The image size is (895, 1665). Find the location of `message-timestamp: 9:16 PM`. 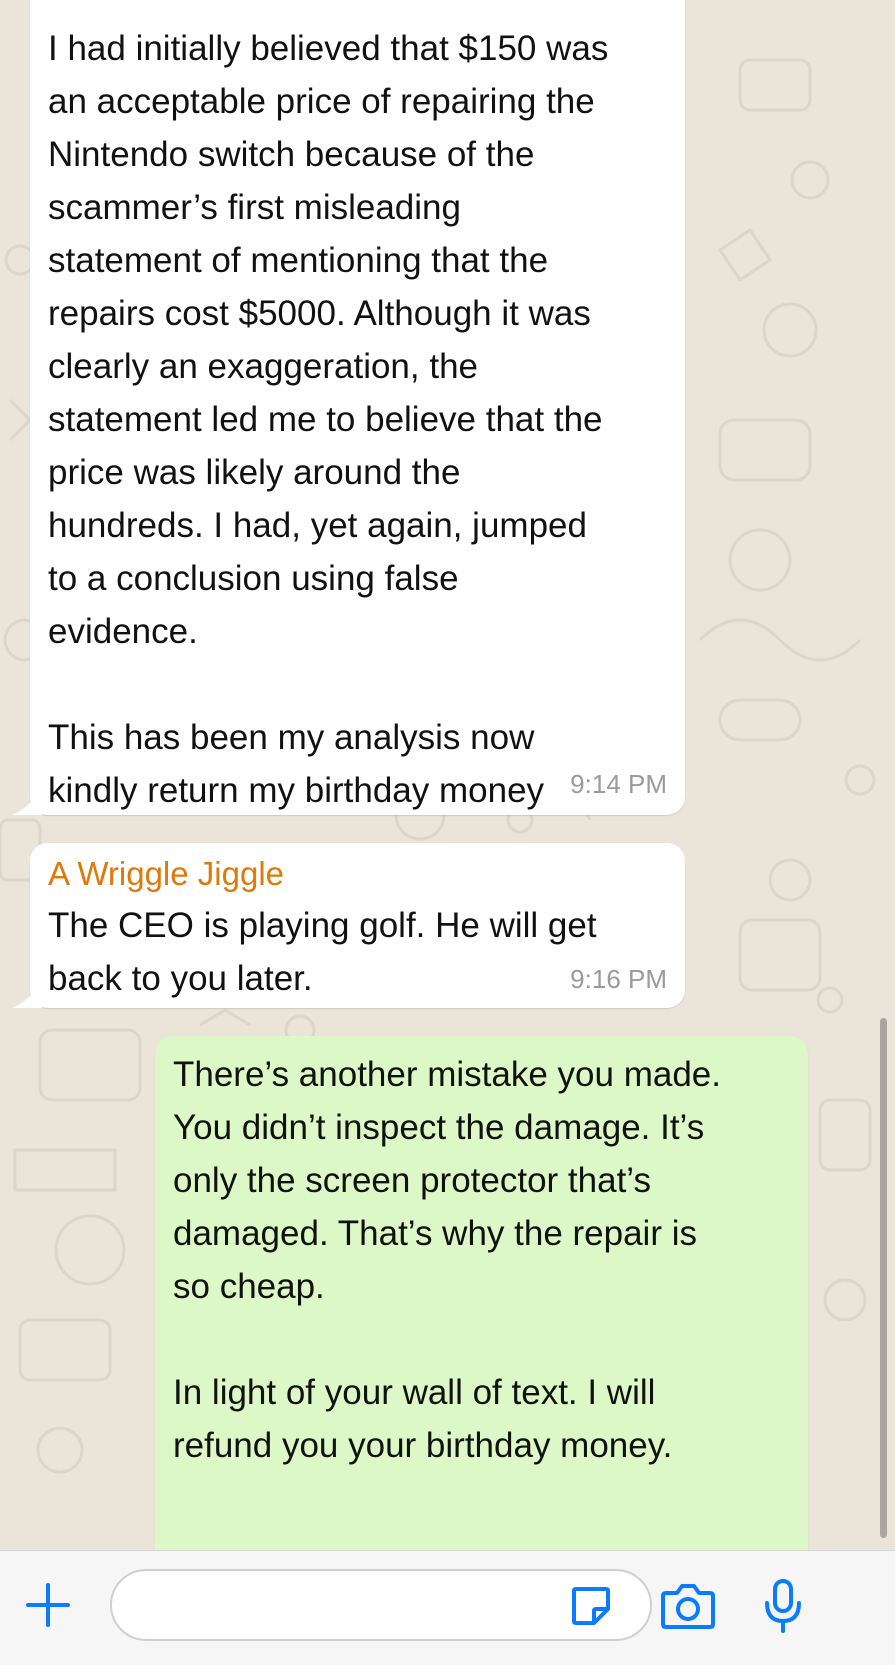

message-timestamp: 9:16 PM is located at coordinates (618, 979).